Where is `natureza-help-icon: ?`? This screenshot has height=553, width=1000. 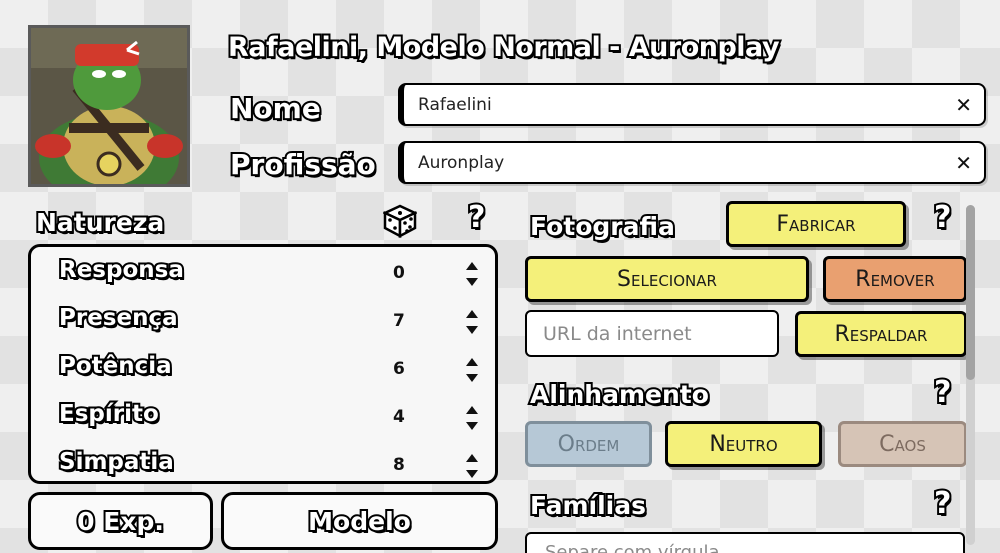 natureza-help-icon: ? is located at coordinates (477, 217).